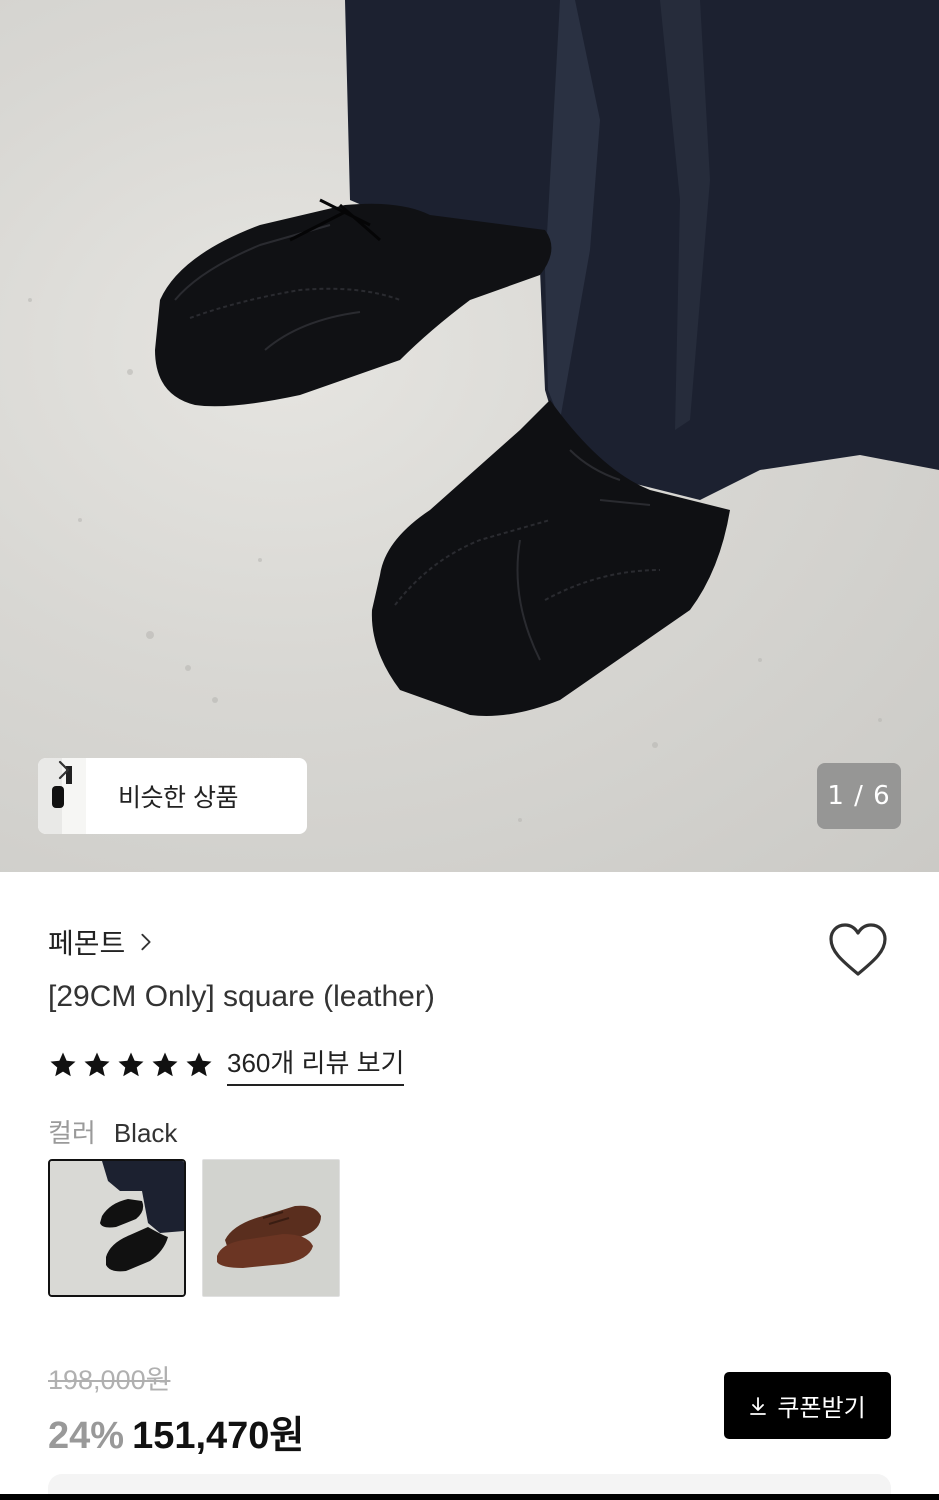  I want to click on color-value: Black, so click(145, 1133).